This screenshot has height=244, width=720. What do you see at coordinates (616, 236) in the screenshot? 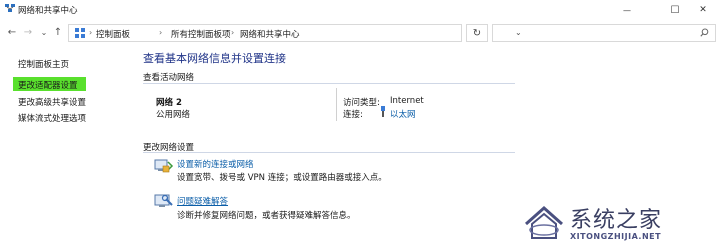
I see `watermark-url: XITONGZHIJIA.NET` at bounding box center [616, 236].